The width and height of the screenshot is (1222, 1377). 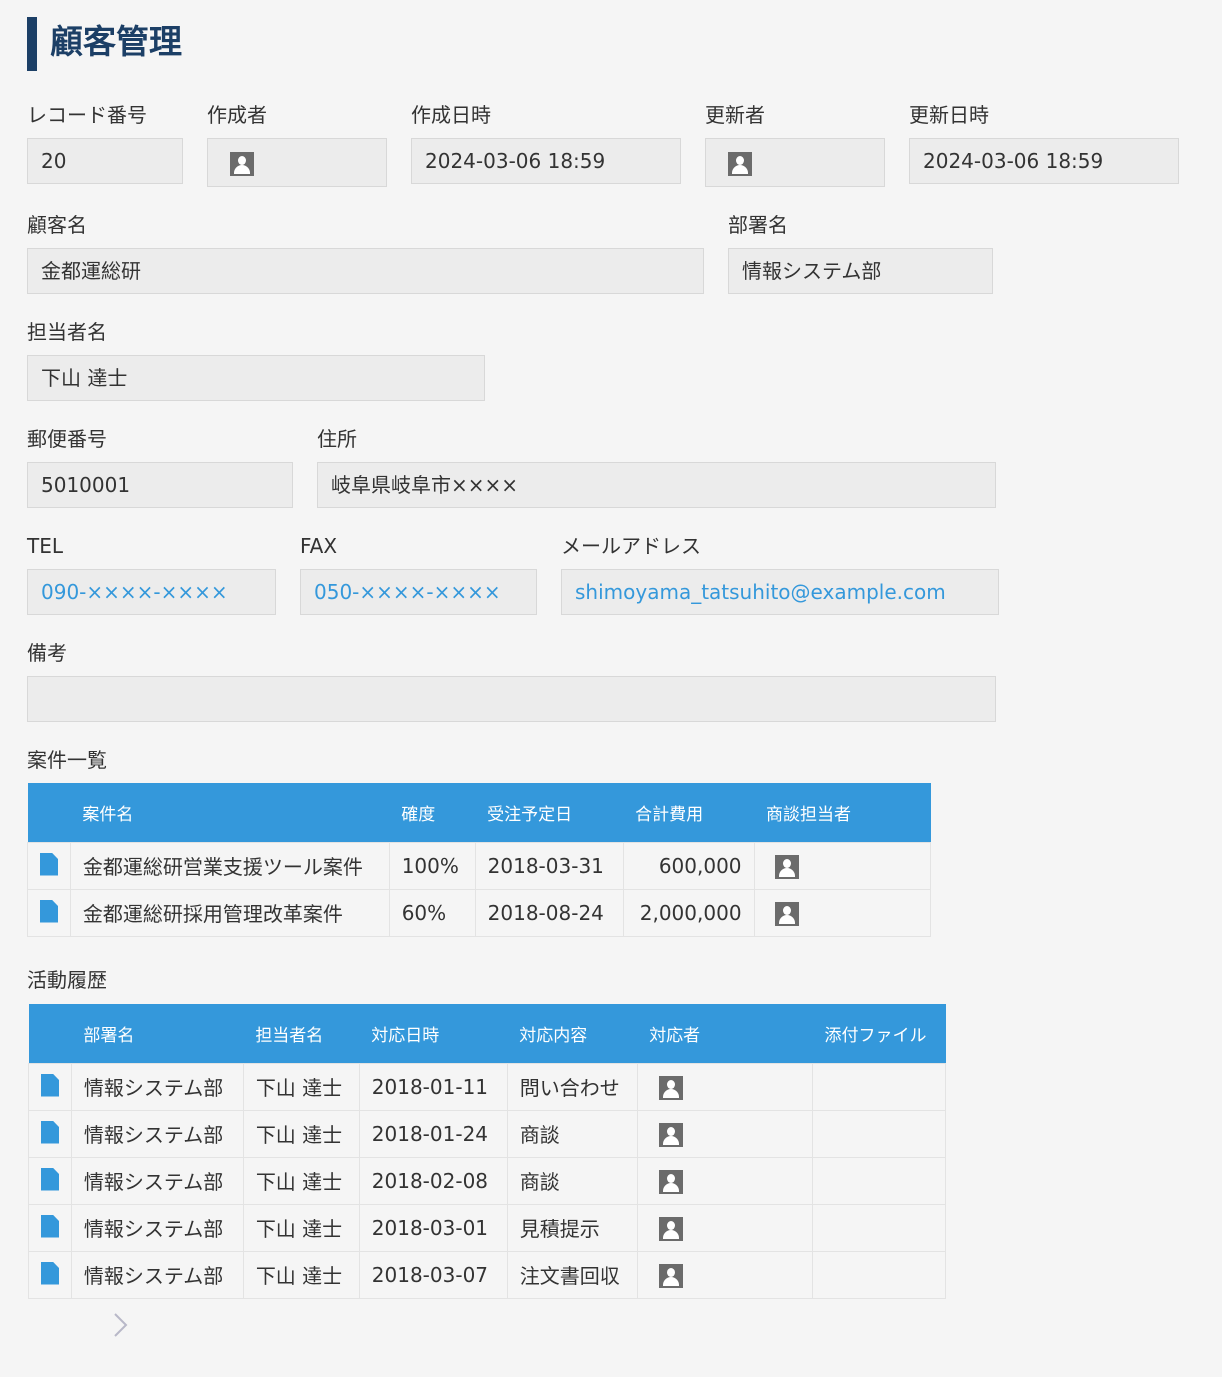 I want to click on activity-content: 見積提示, so click(x=572, y=1227).